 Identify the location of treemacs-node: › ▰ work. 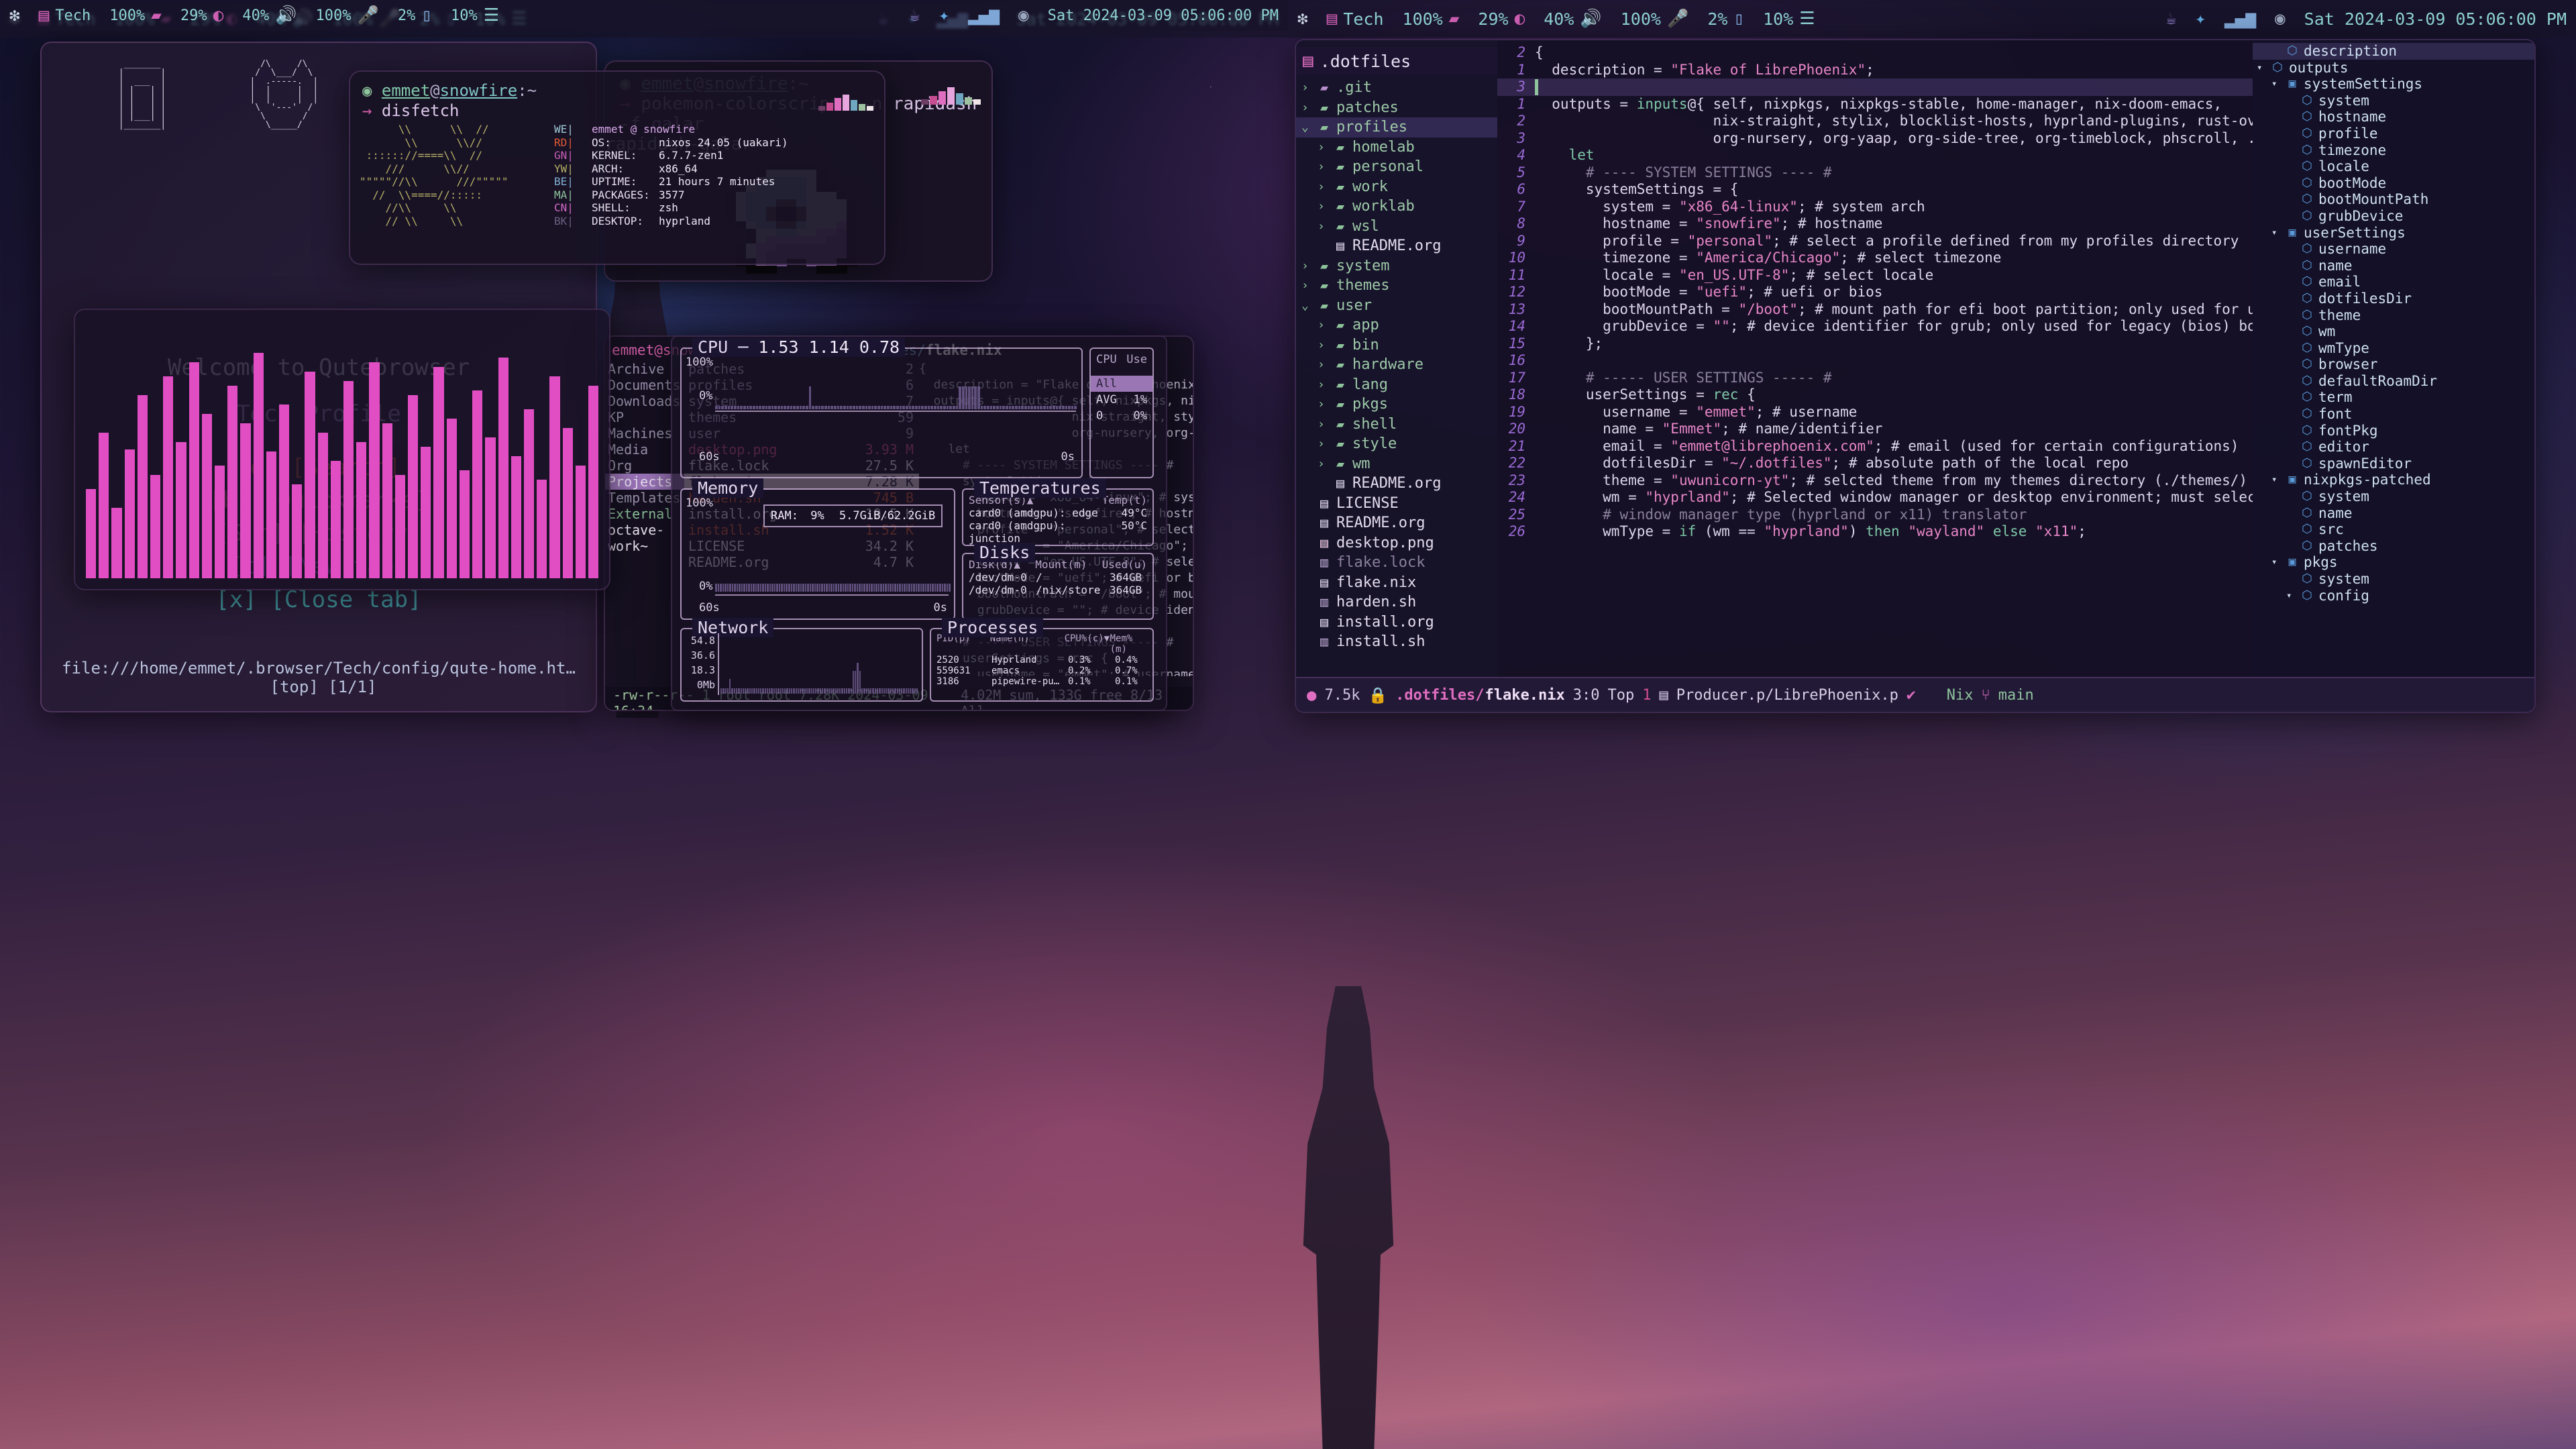
(1396, 187).